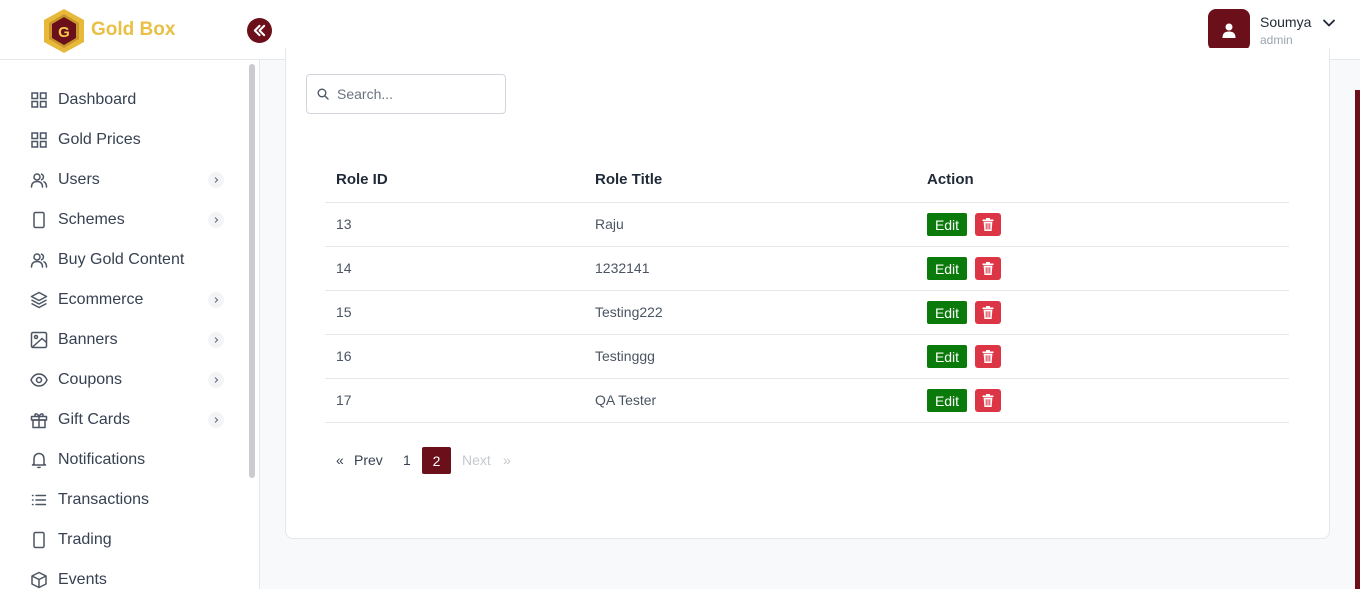 Image resolution: width=1360 pixels, height=589 pixels. I want to click on sidebar-item-label: Buy Gold Content, so click(121, 259).